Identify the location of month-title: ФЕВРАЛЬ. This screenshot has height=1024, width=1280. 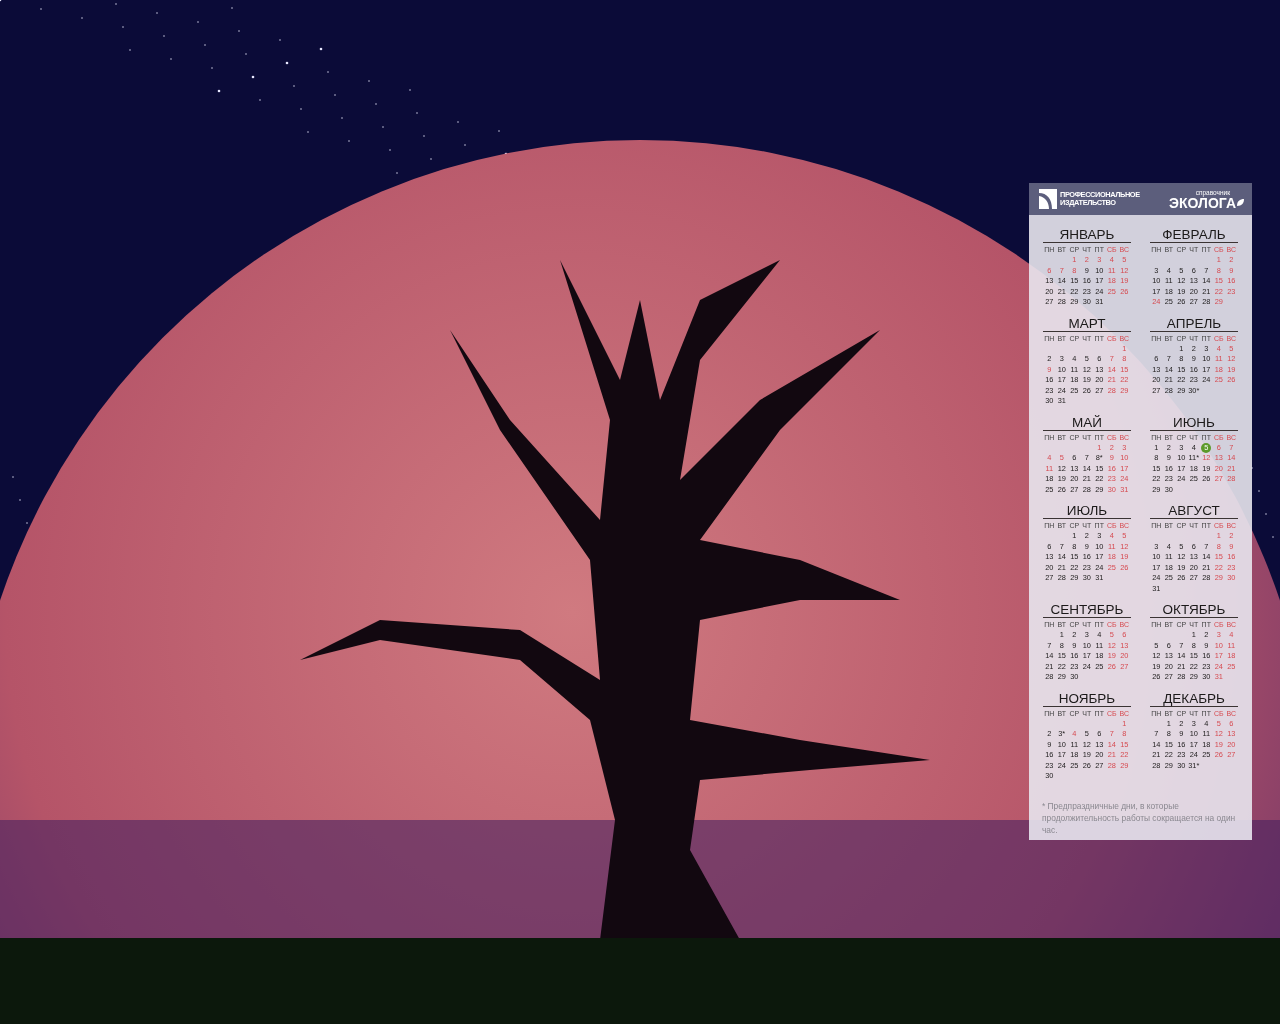
(1194, 235).